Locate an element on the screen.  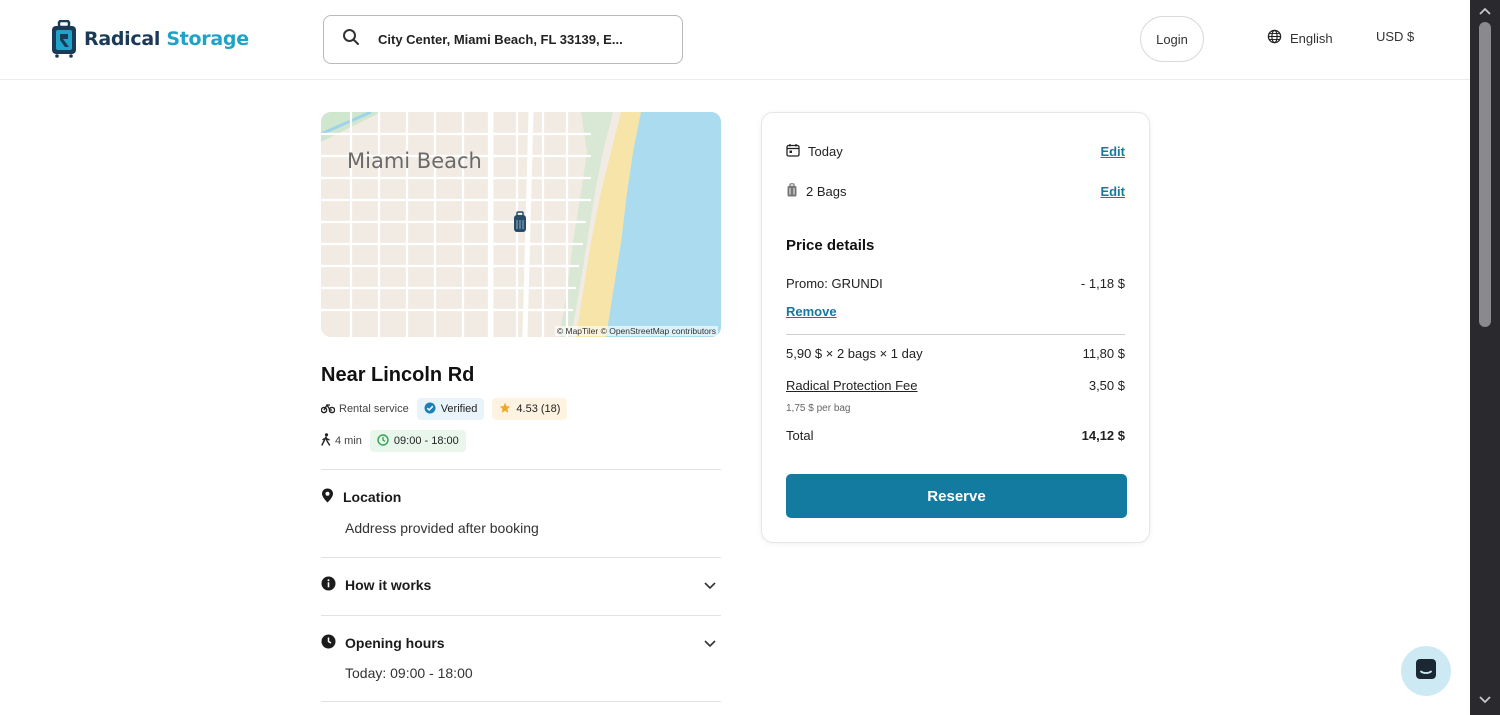
protection-fee-row: Radical Protection Fee 3,50 $ is located at coordinates (955, 385).